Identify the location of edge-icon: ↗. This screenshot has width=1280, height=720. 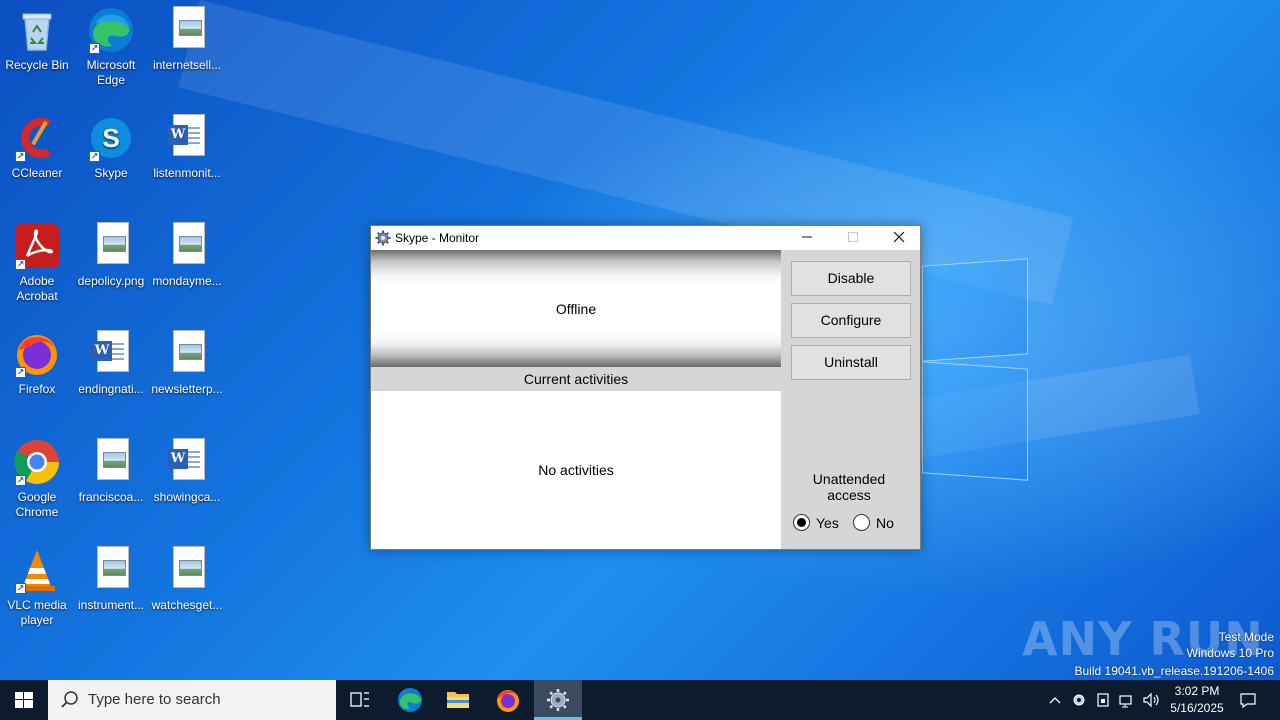
(111, 30).